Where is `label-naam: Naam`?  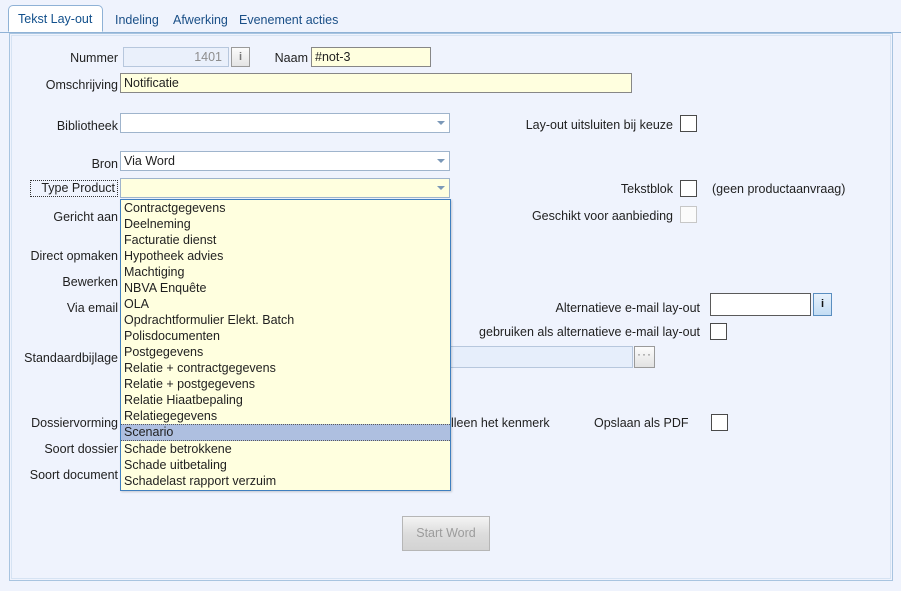 label-naam: Naam is located at coordinates (291, 58).